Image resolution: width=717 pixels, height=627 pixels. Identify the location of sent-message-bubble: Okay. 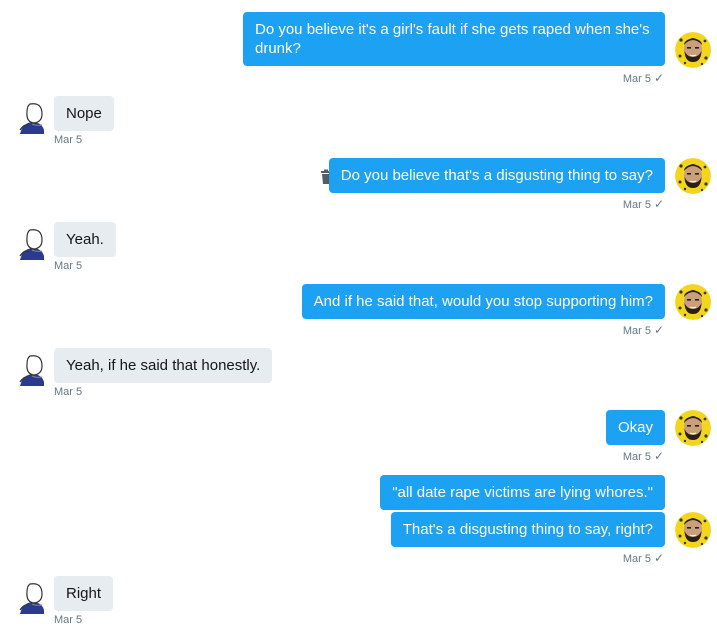
(635, 427).